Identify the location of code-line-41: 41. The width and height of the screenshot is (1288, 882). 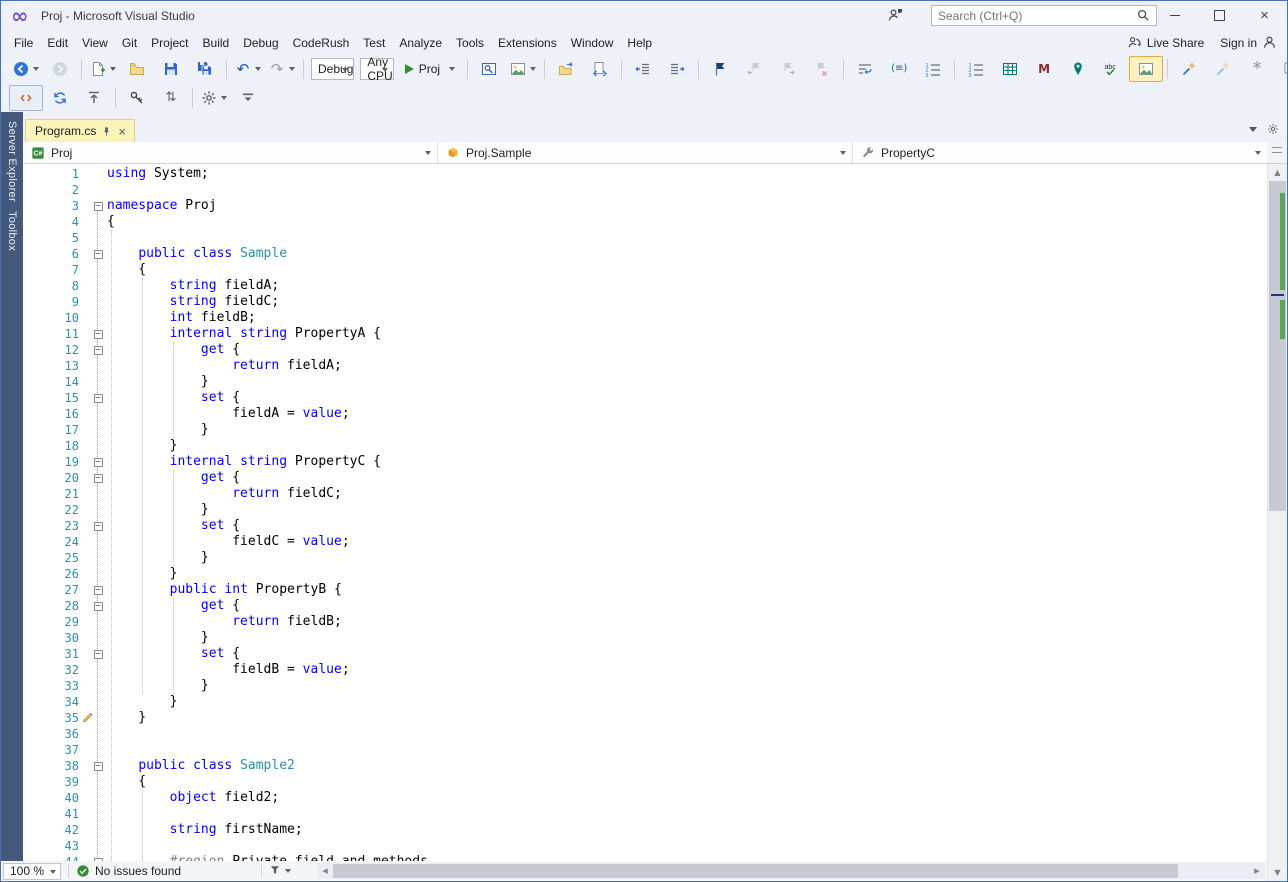
(645, 814).